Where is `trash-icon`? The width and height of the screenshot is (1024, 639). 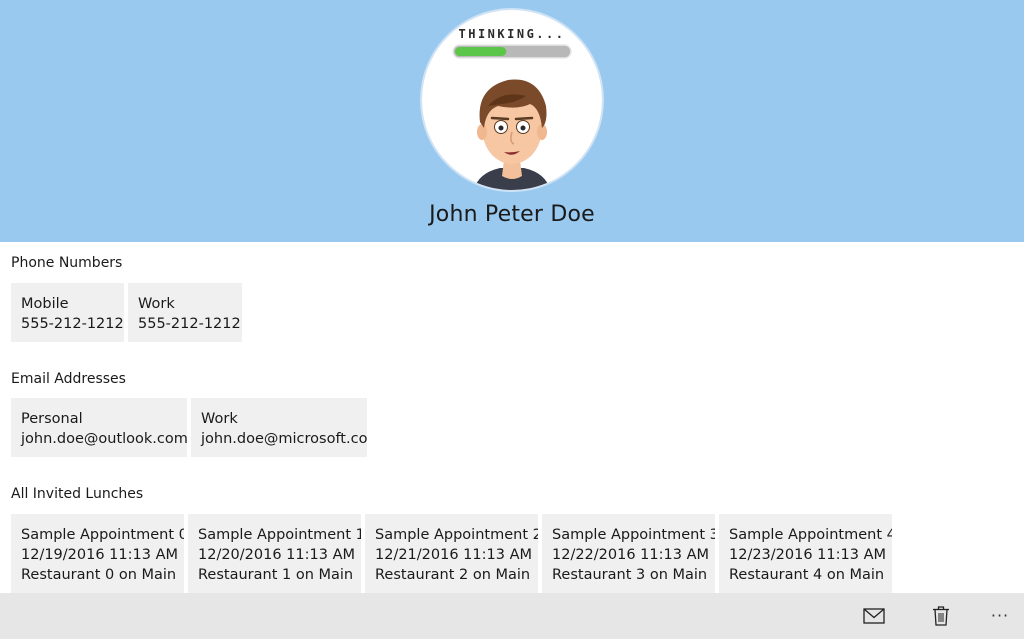 trash-icon is located at coordinates (941, 616).